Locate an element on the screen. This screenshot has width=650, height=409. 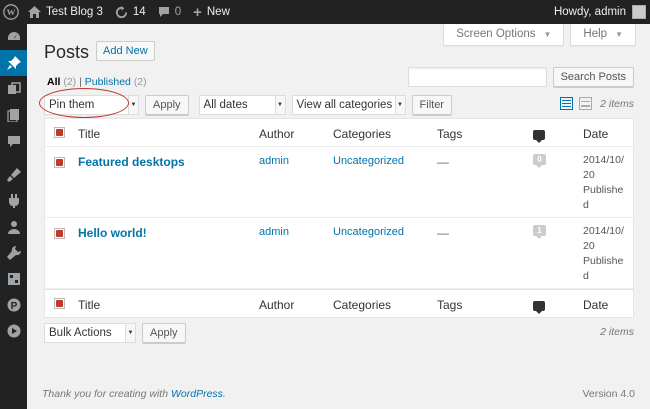
comment-count-link: 1 is located at coordinates (539, 232).